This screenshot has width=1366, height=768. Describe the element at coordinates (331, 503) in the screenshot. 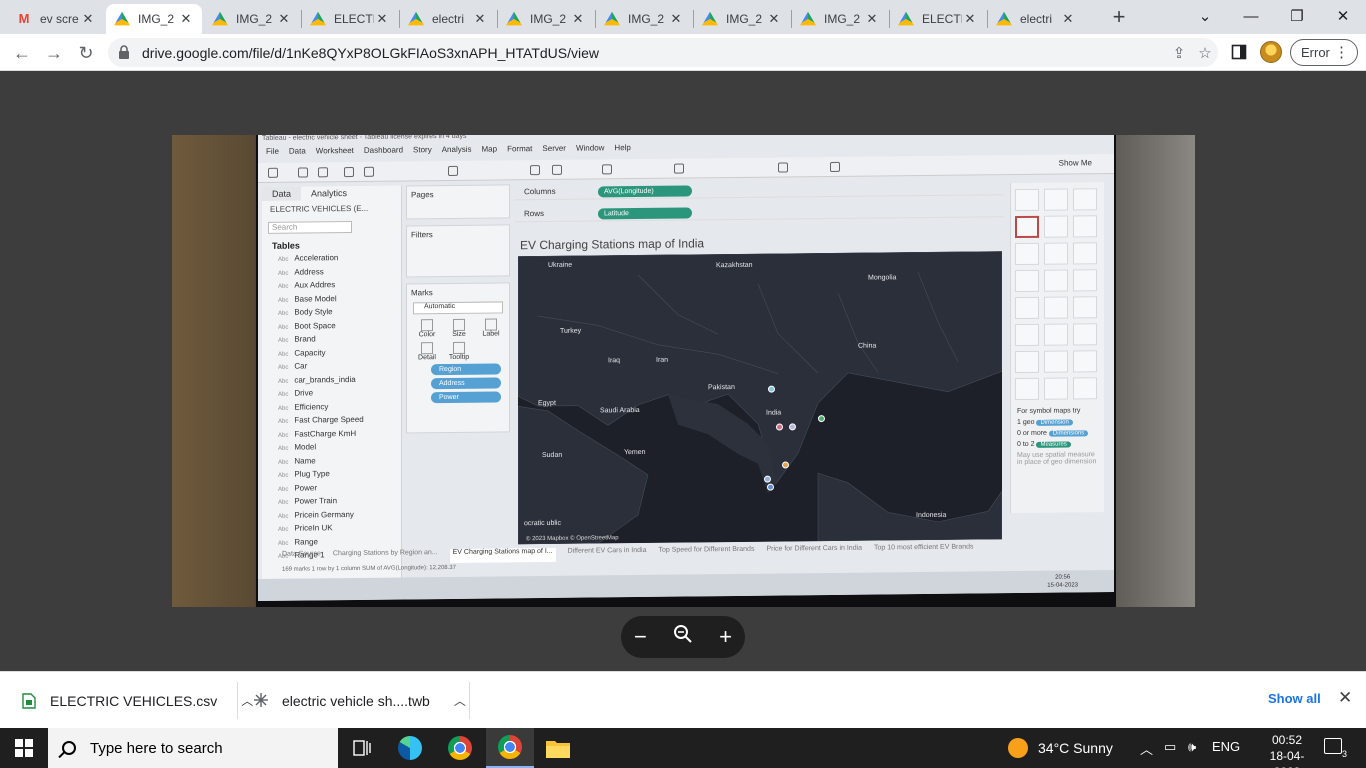

I see `field-item: Abc Power Train` at that location.